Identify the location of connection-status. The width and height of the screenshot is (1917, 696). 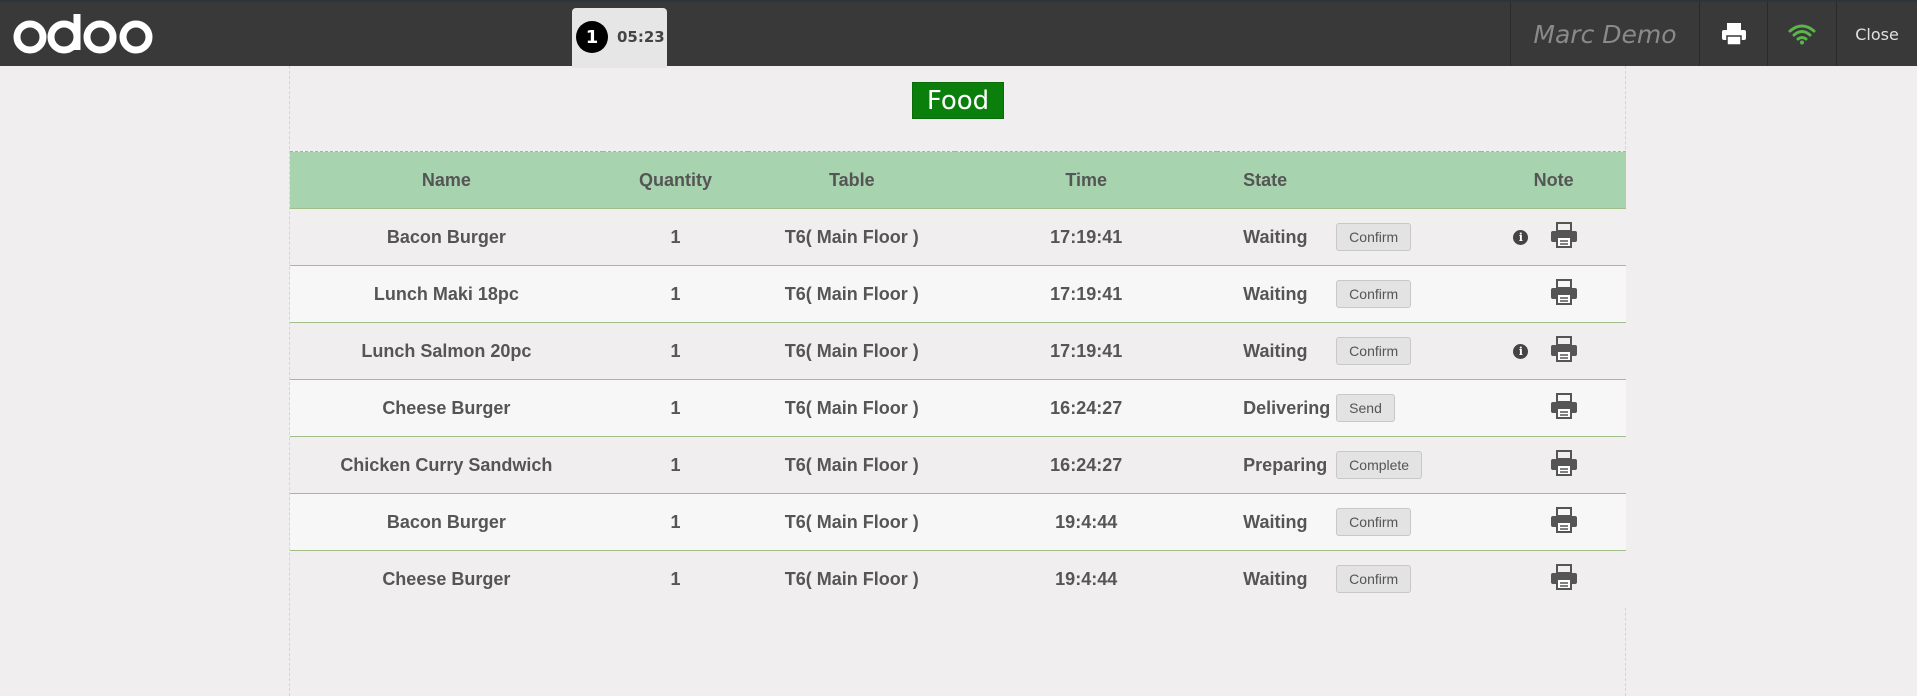
(1801, 34).